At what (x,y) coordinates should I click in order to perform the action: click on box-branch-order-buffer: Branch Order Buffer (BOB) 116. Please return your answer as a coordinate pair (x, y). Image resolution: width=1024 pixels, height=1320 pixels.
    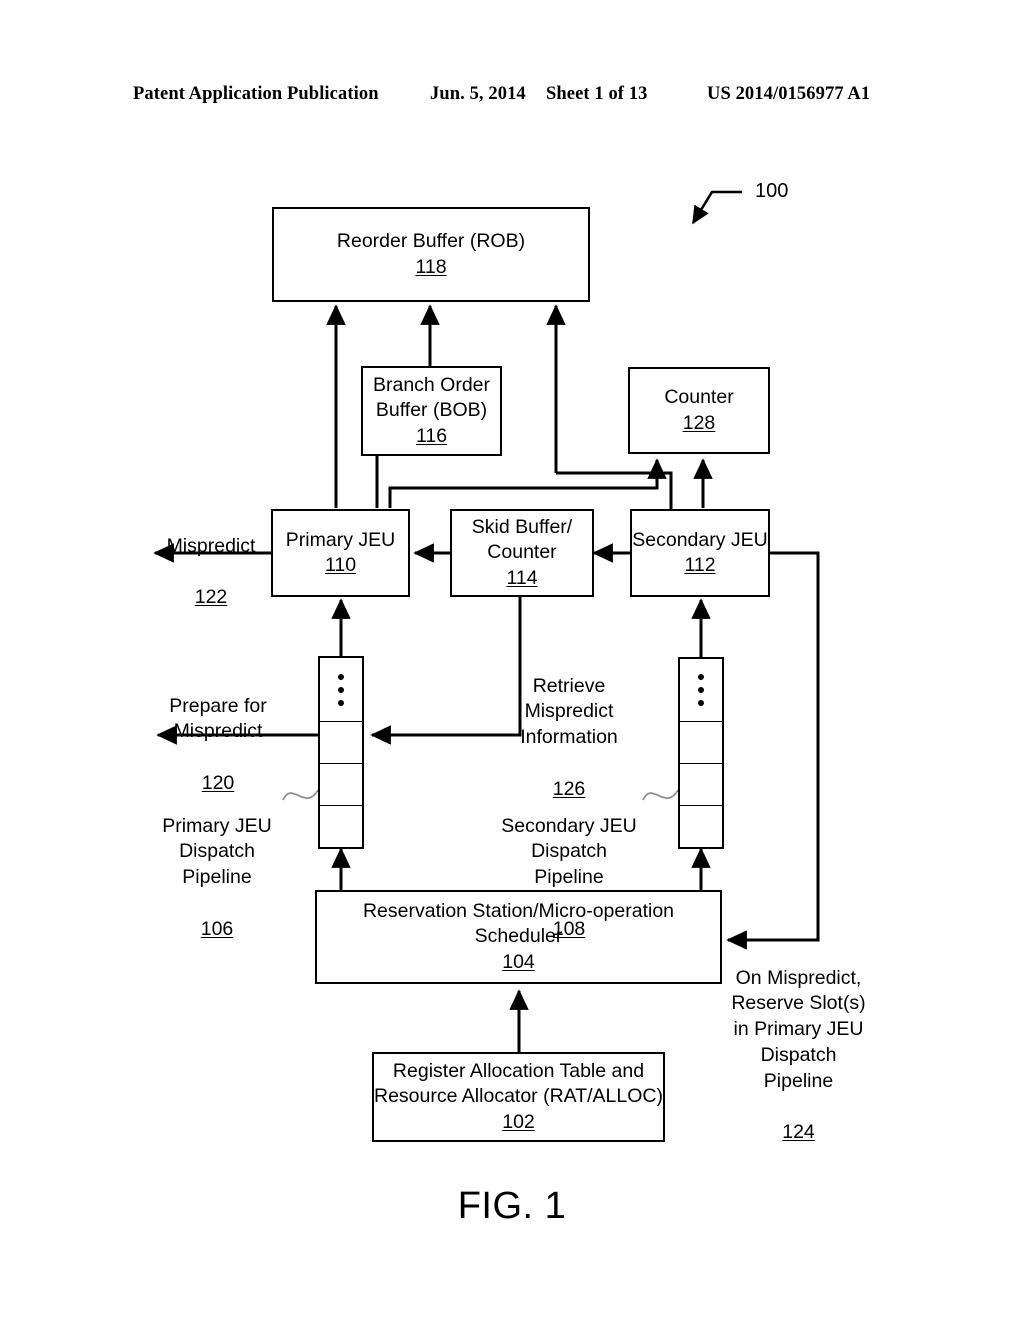
    Looking at the image, I should click on (431, 411).